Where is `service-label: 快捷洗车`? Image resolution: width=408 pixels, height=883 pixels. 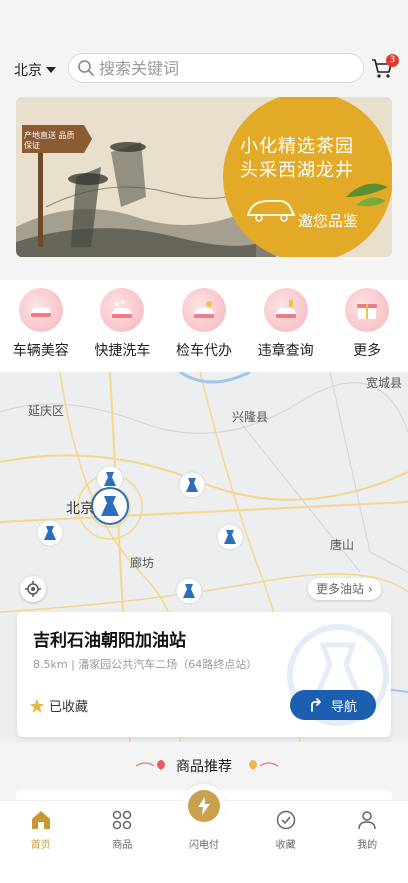
service-label: 快捷洗车 is located at coordinates (122, 351).